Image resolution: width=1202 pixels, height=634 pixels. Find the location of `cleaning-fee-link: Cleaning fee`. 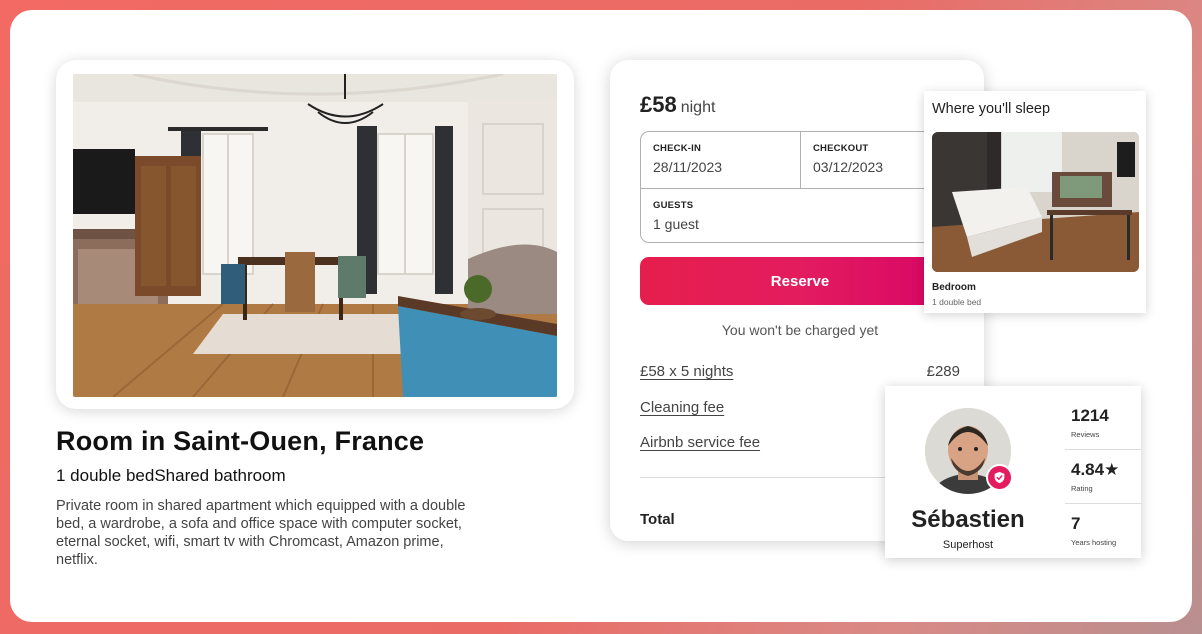

cleaning-fee-link: Cleaning fee is located at coordinates (682, 407).